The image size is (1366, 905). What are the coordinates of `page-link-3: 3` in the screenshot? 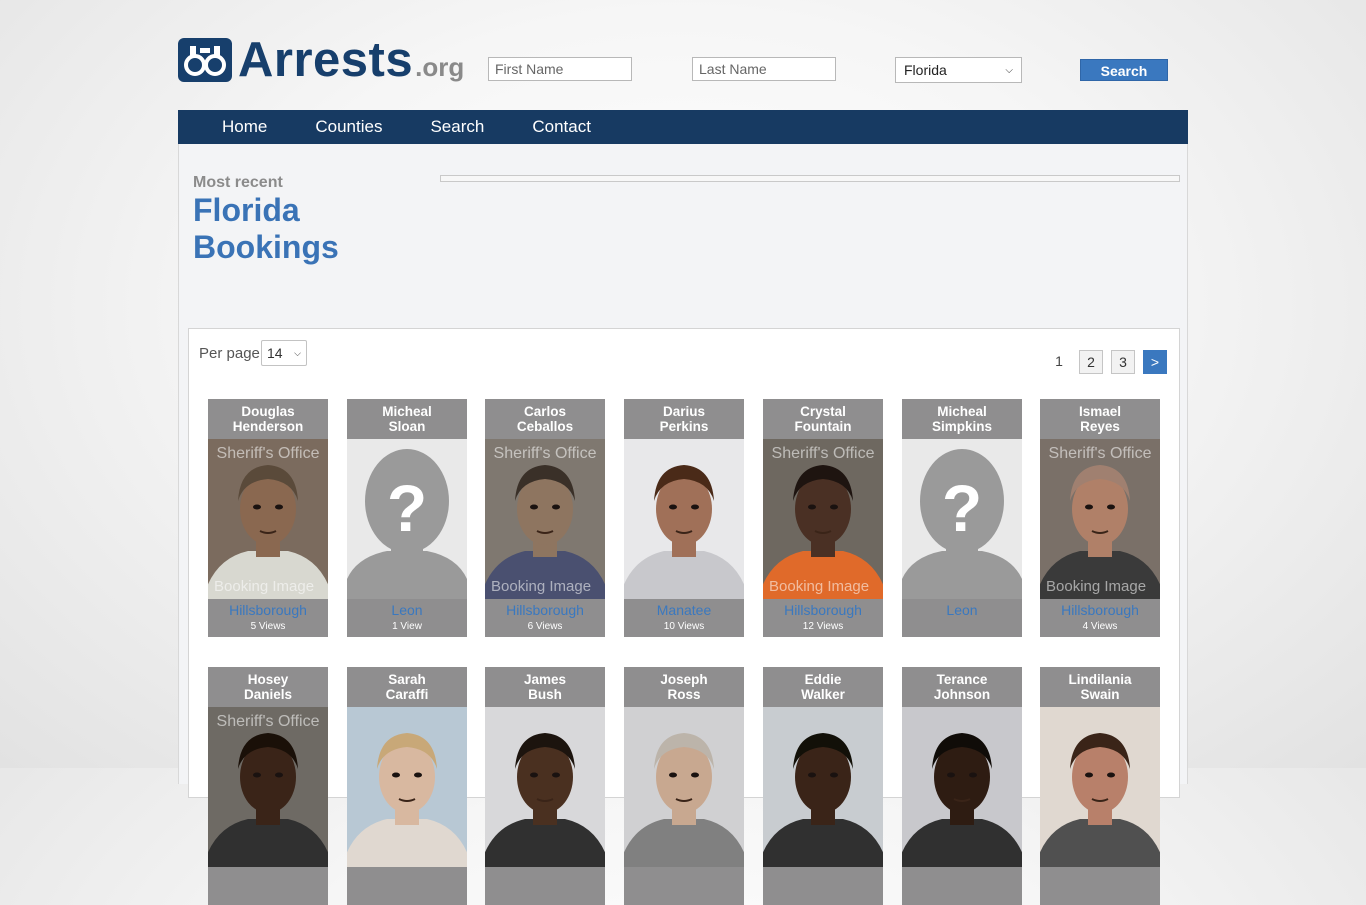 It's located at (1123, 362).